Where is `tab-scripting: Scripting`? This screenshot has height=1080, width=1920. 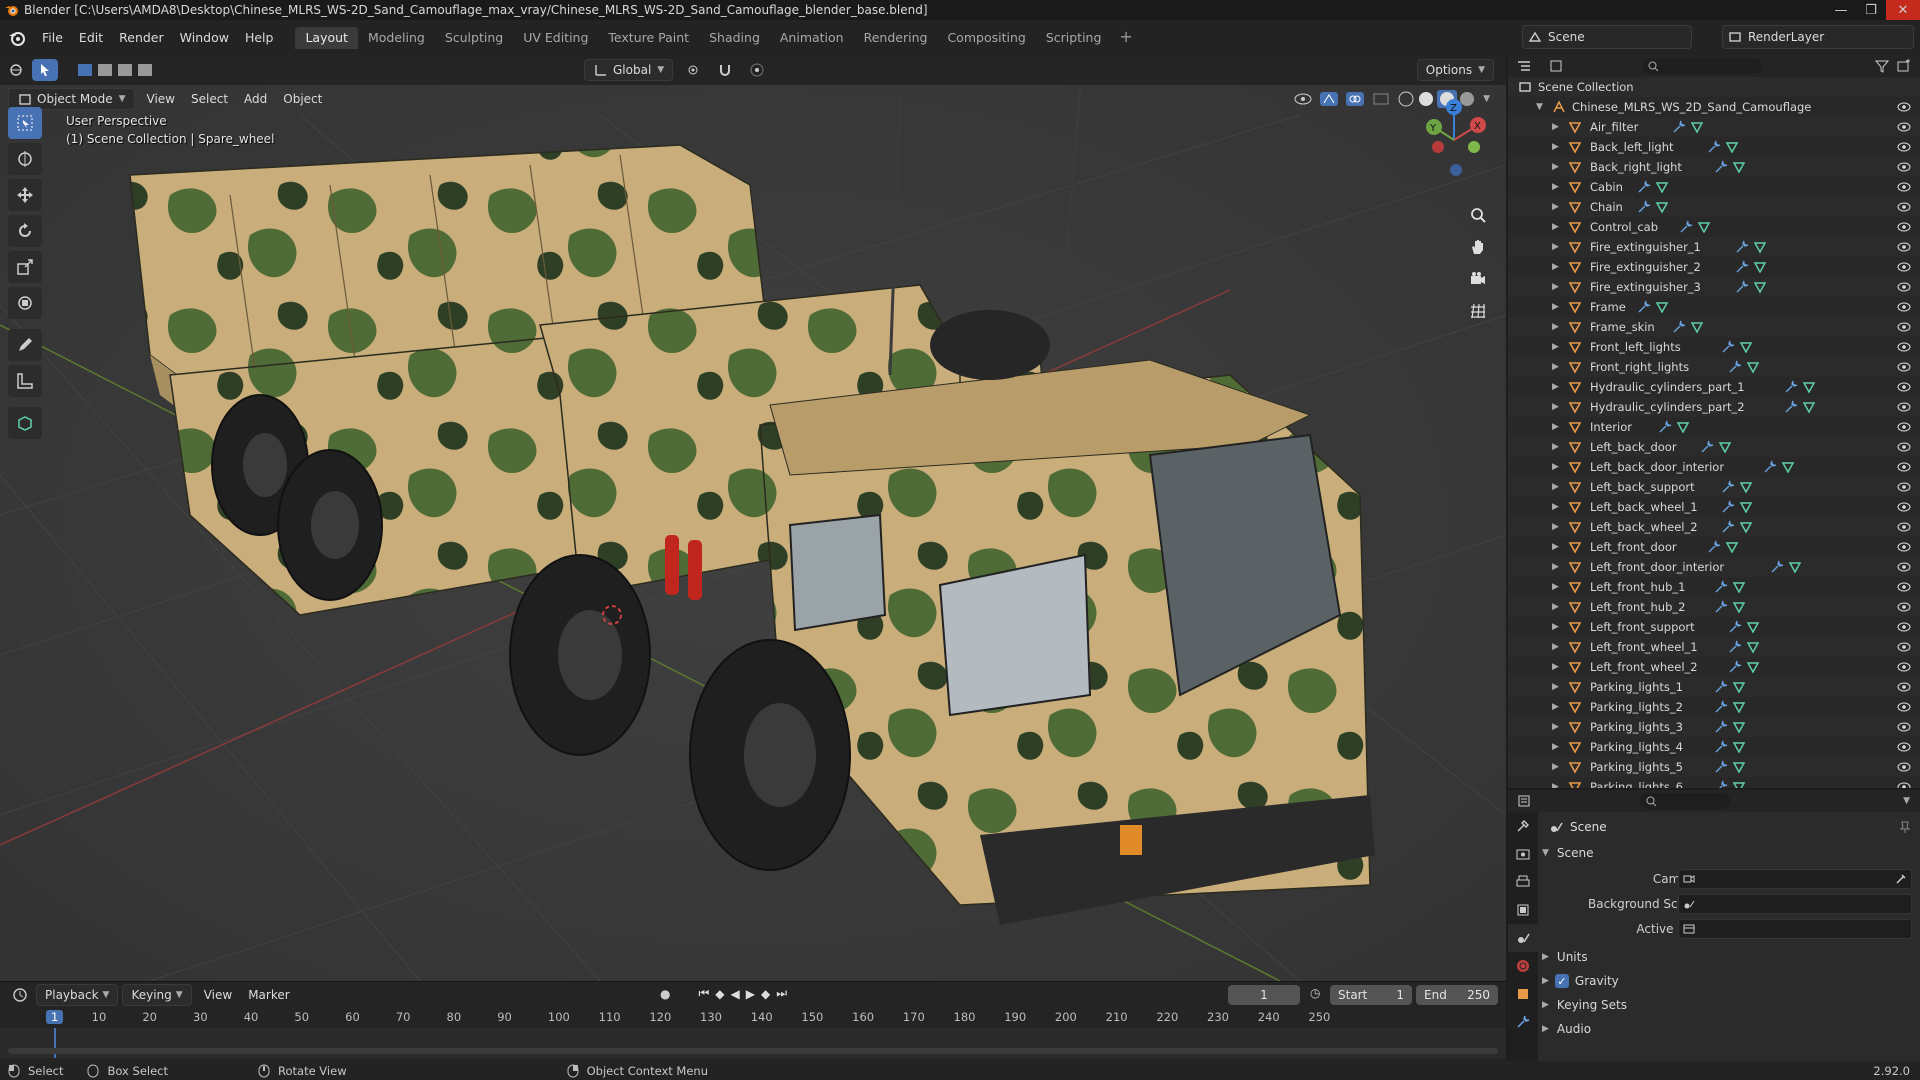 tab-scripting: Scripting is located at coordinates (1074, 38).